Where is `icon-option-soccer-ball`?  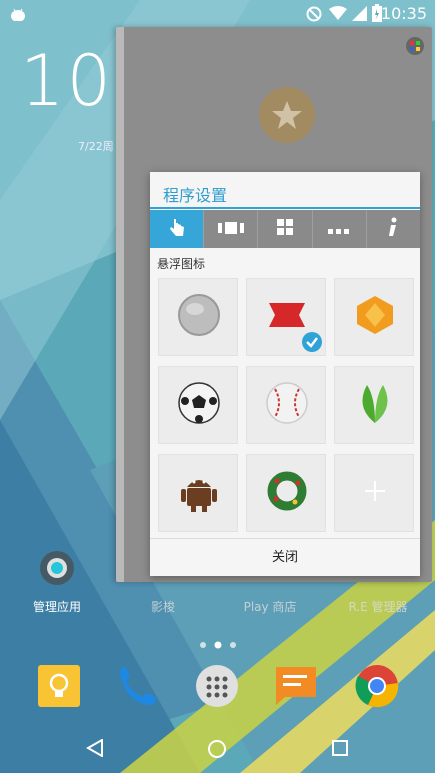
icon-option-soccer-ball is located at coordinates (198, 405).